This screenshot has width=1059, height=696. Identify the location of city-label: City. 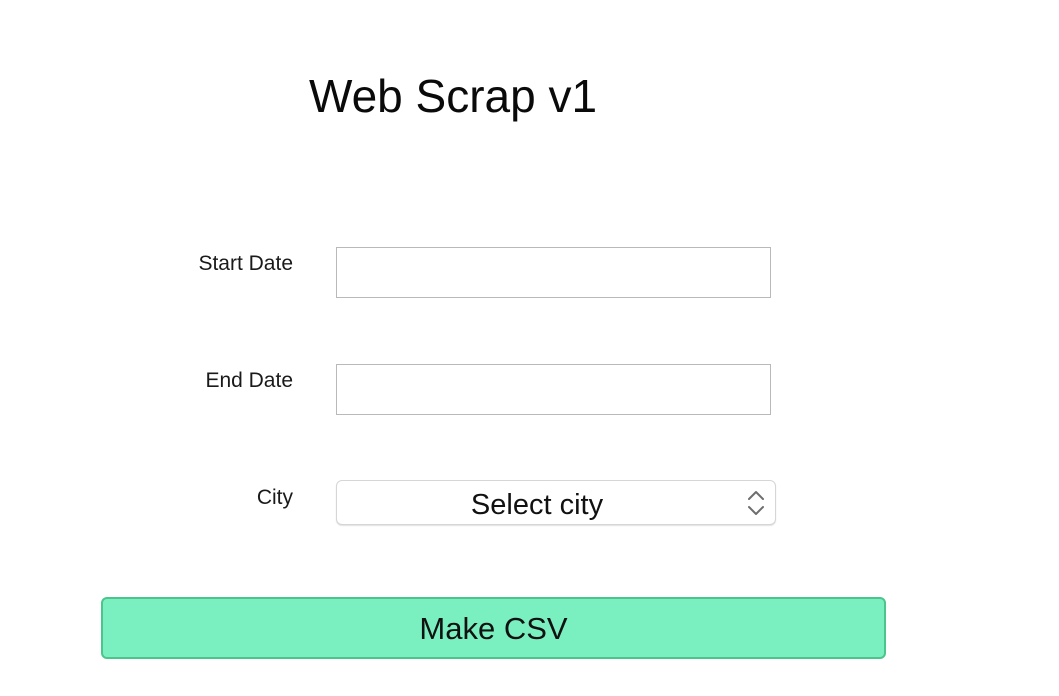
(274, 497).